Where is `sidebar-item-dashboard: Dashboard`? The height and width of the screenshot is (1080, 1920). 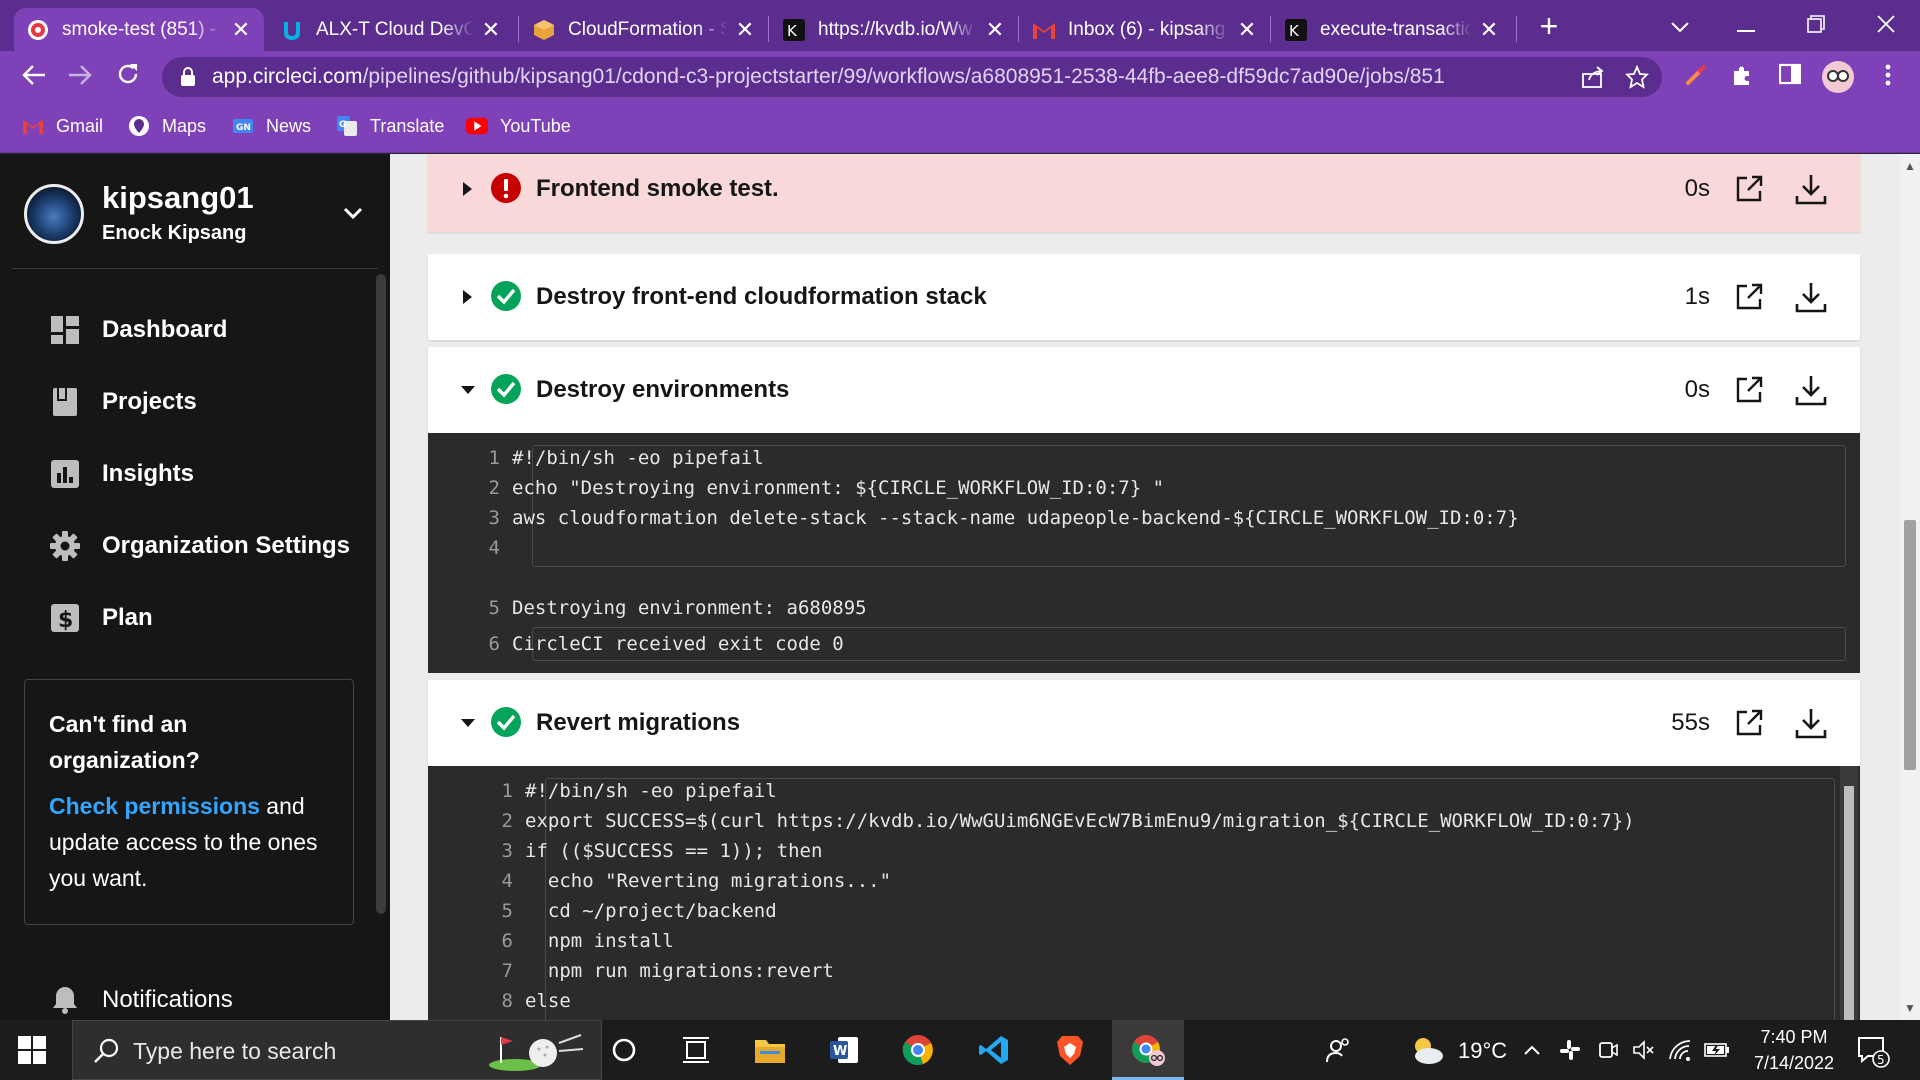 sidebar-item-dashboard: Dashboard is located at coordinates (185, 330).